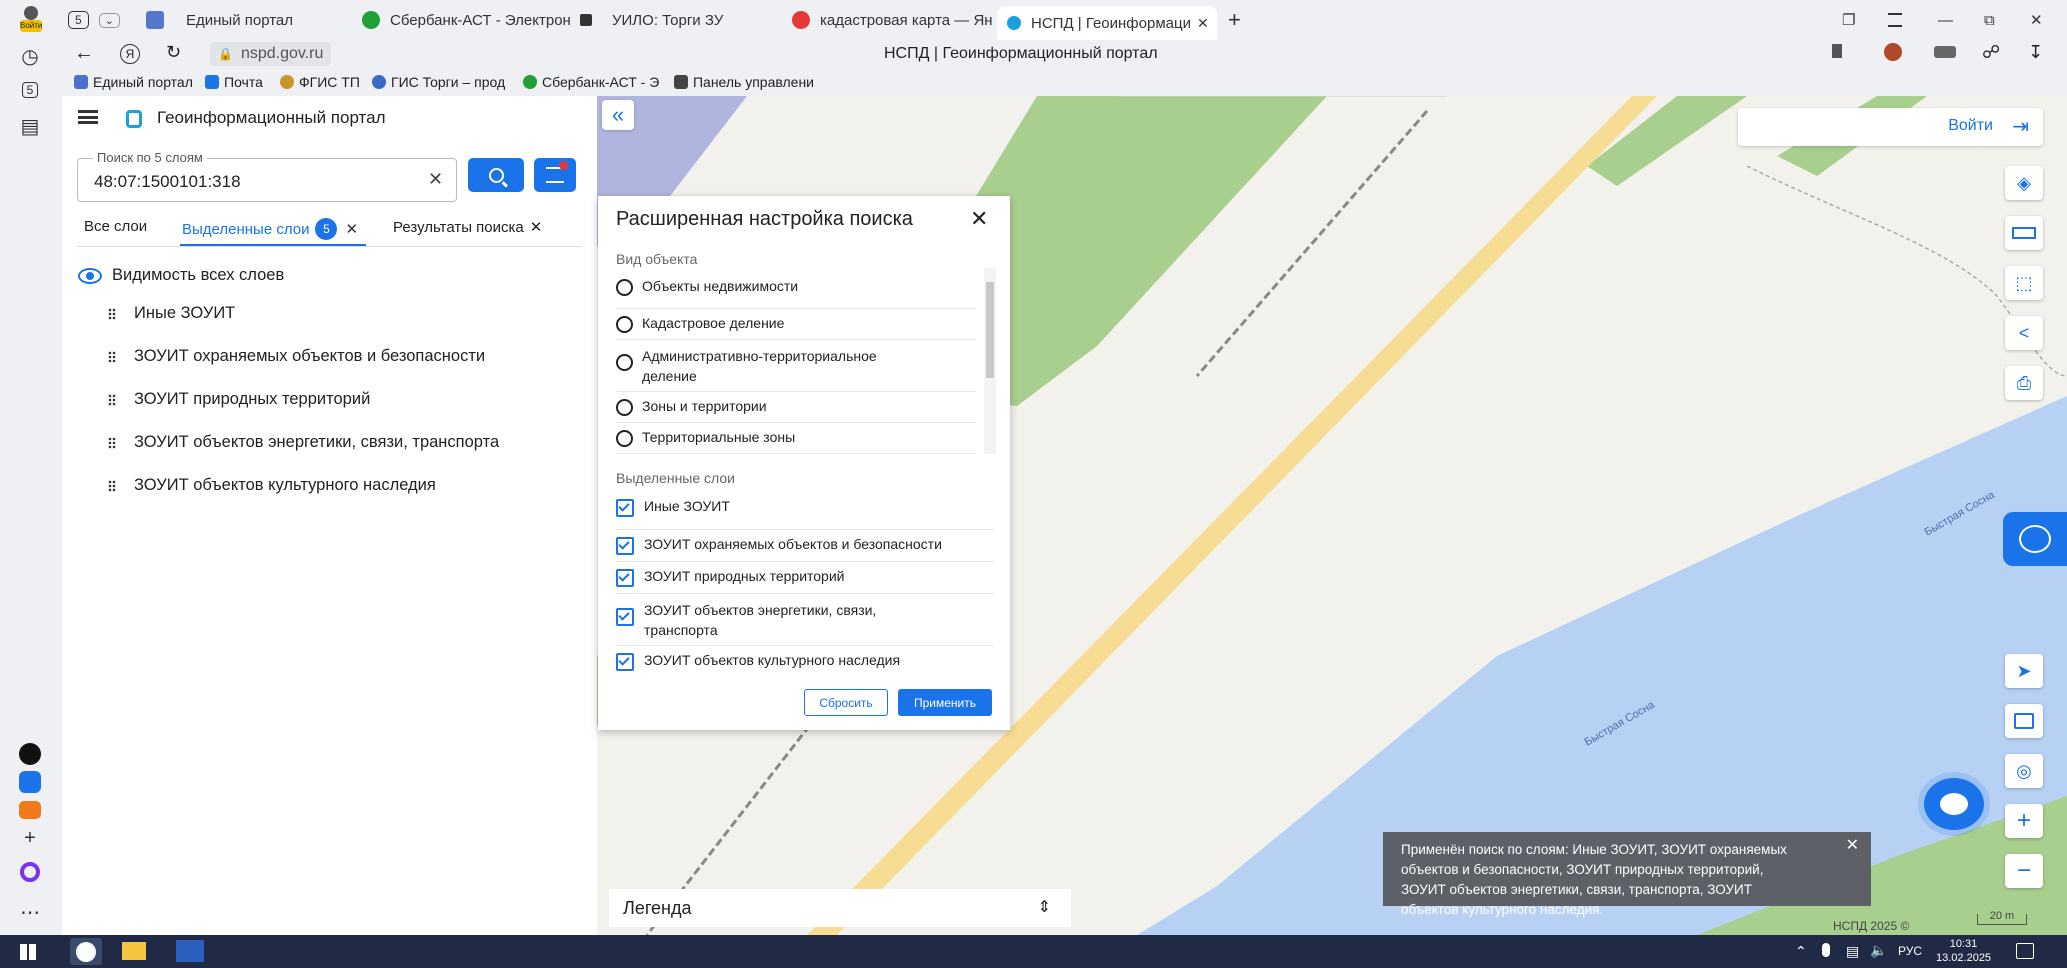 Image resolution: width=2067 pixels, height=968 pixels. Describe the element at coordinates (2025, 951) in the screenshot. I see `notification-center-icon` at that location.